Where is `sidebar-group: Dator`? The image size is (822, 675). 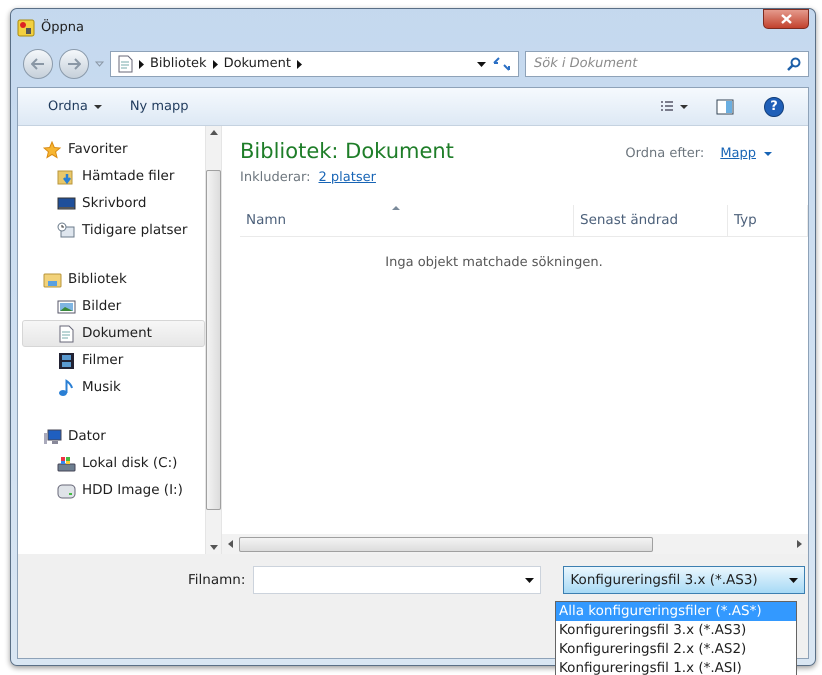 sidebar-group: Dator is located at coordinates (113, 436).